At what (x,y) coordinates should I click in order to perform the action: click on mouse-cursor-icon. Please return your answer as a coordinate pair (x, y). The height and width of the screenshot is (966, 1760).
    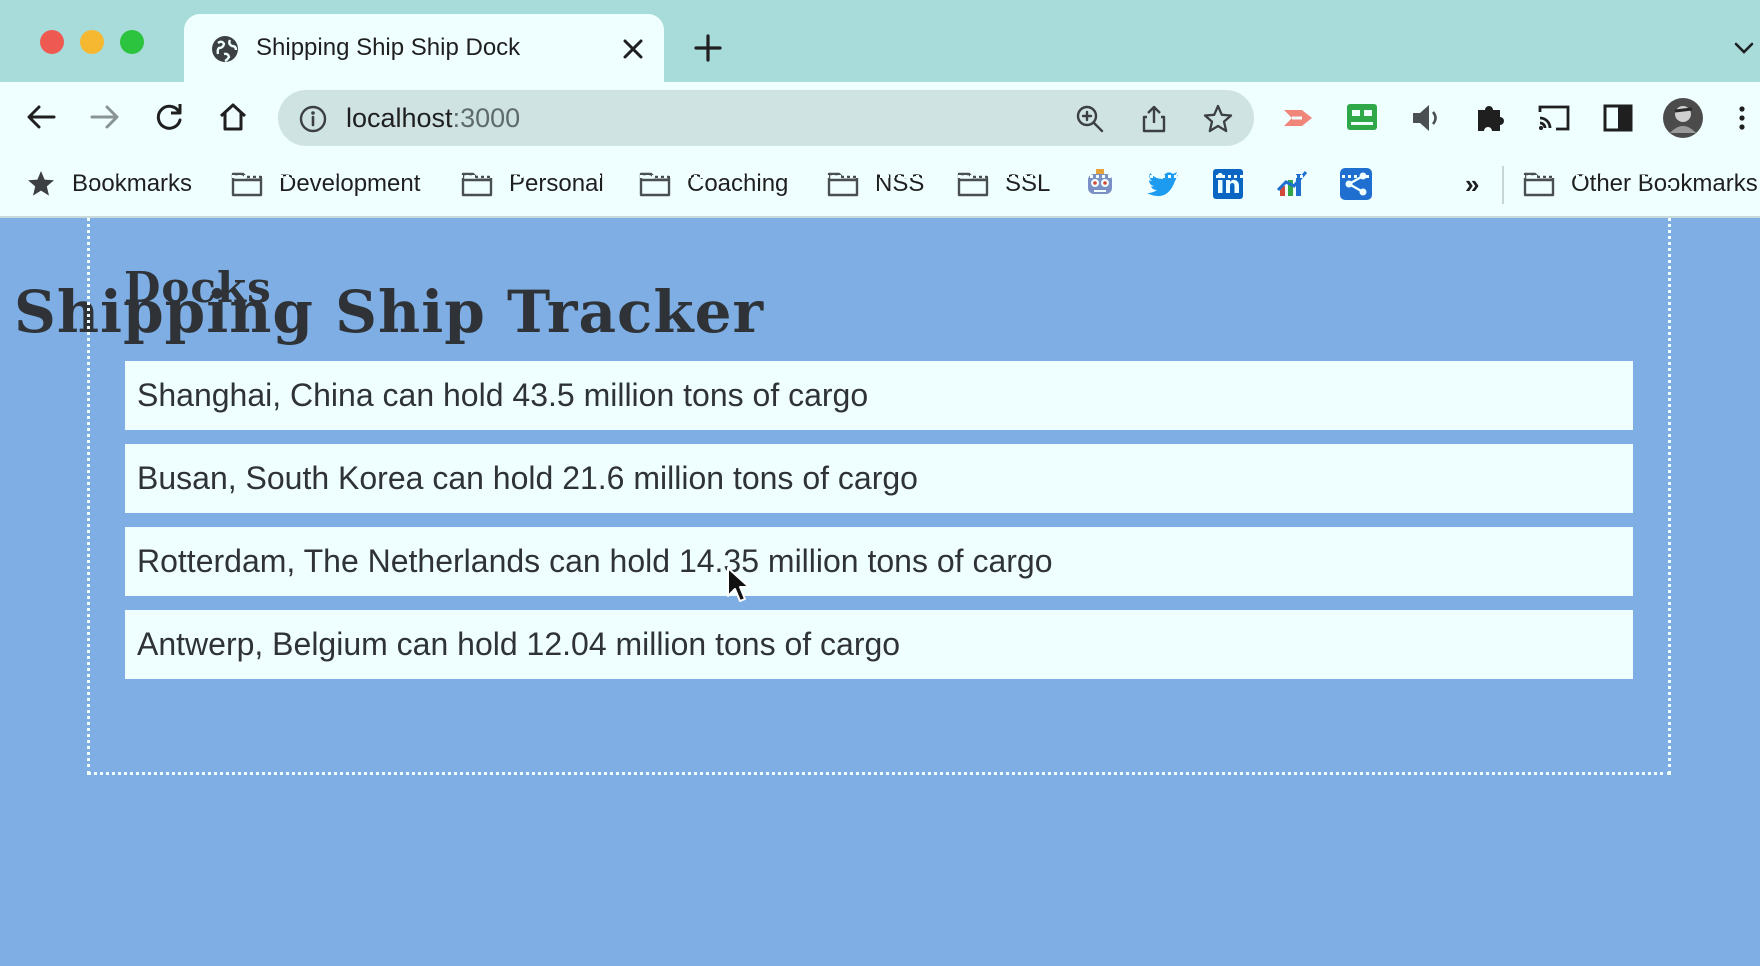
    Looking at the image, I should click on (738, 584).